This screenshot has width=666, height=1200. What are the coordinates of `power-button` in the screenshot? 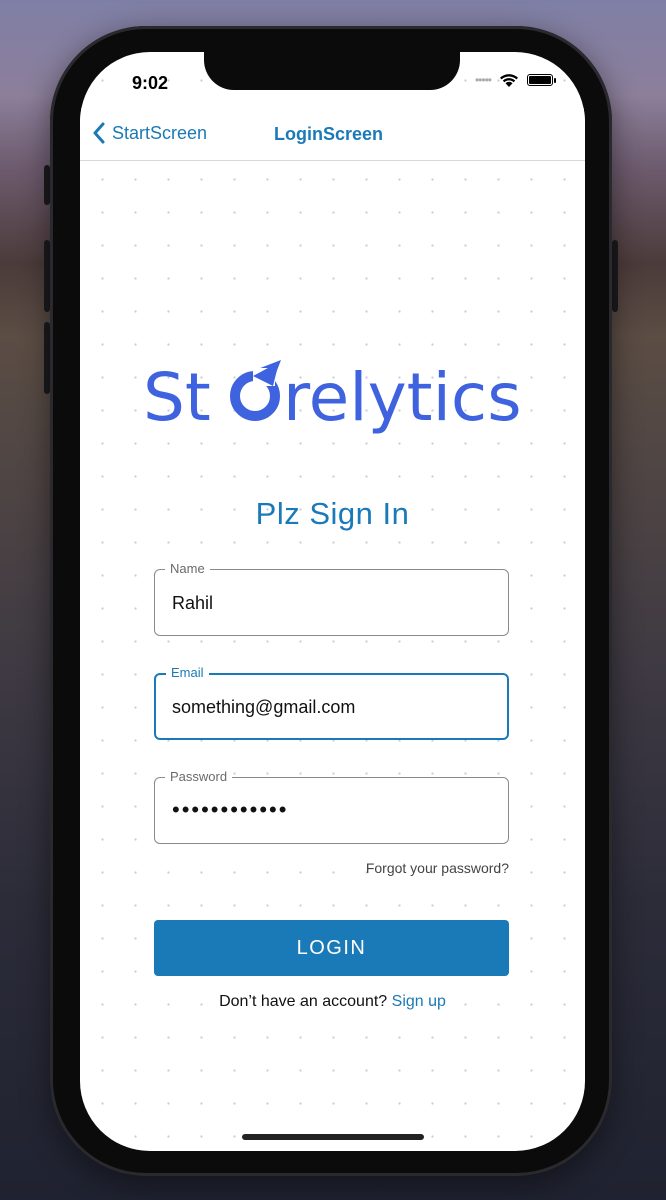 It's located at (615, 276).